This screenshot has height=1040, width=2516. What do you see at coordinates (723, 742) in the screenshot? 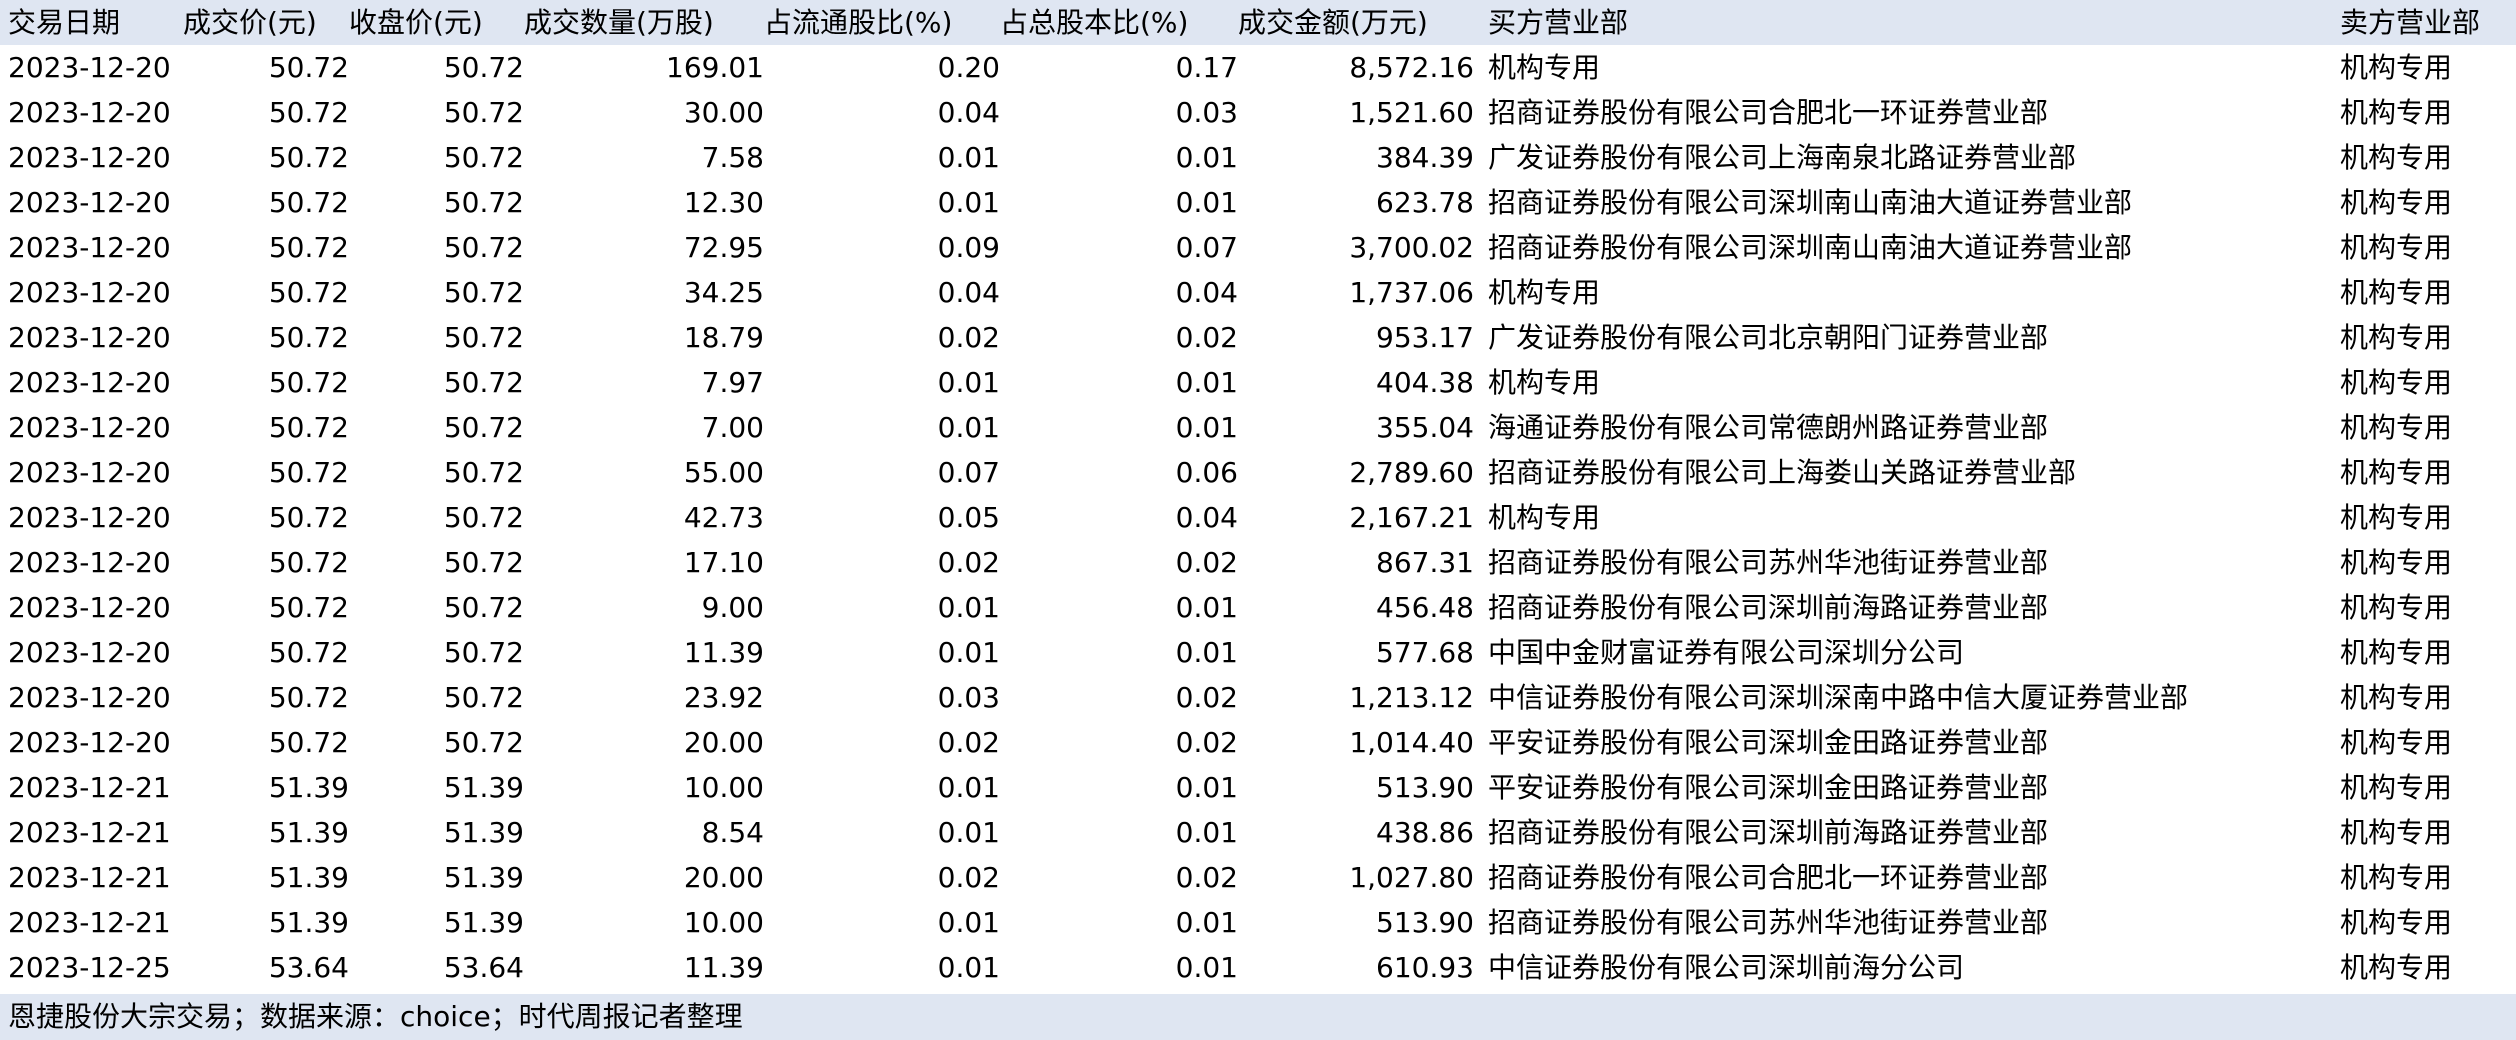
I see `cell-volume: 20.00` at bounding box center [723, 742].